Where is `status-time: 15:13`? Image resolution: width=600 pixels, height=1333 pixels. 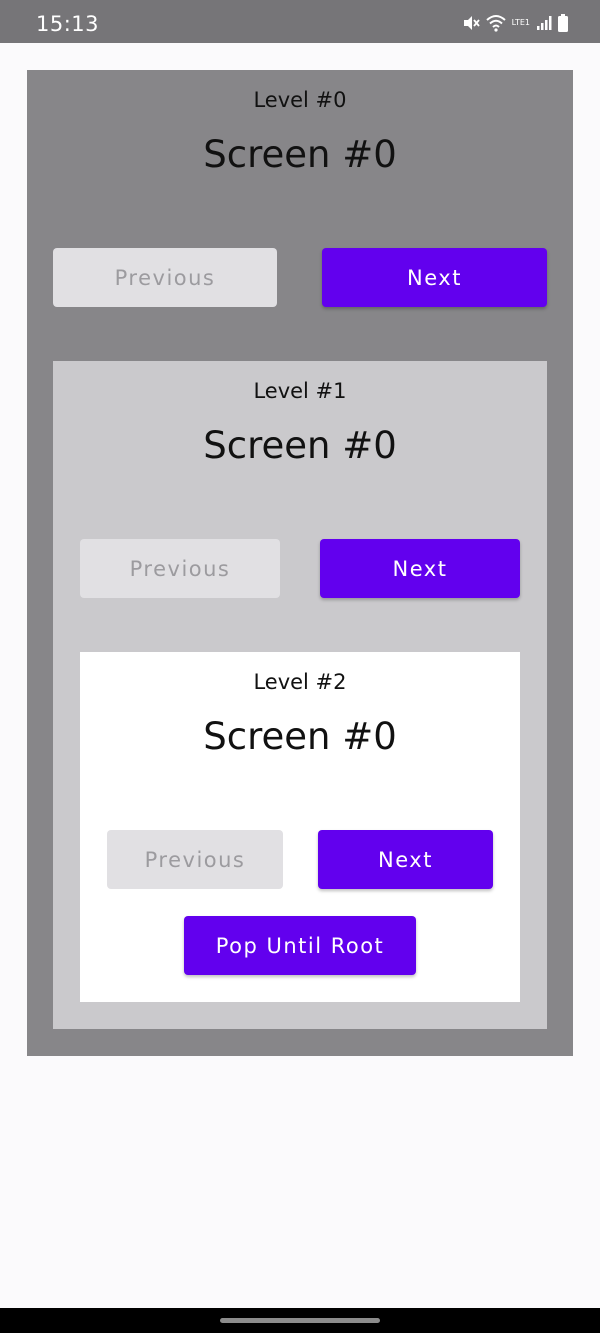
status-time: 15:13 is located at coordinates (68, 24).